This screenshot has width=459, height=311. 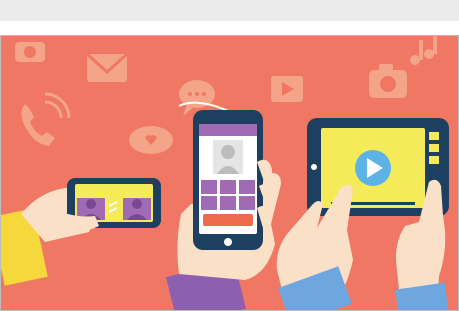 I want to click on heart-cloud-icon, so click(x=151, y=140).